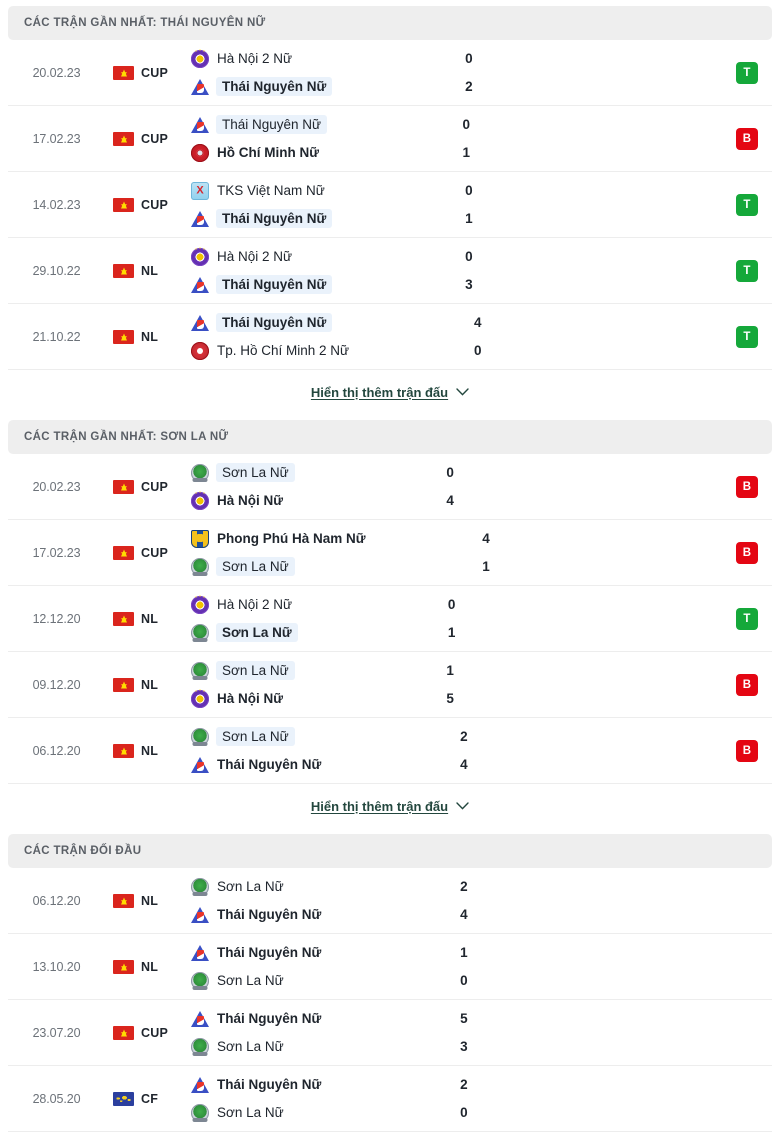 This screenshot has height=1132, width=780. Describe the element at coordinates (462, 806) in the screenshot. I see `chevron-down-icon` at that location.